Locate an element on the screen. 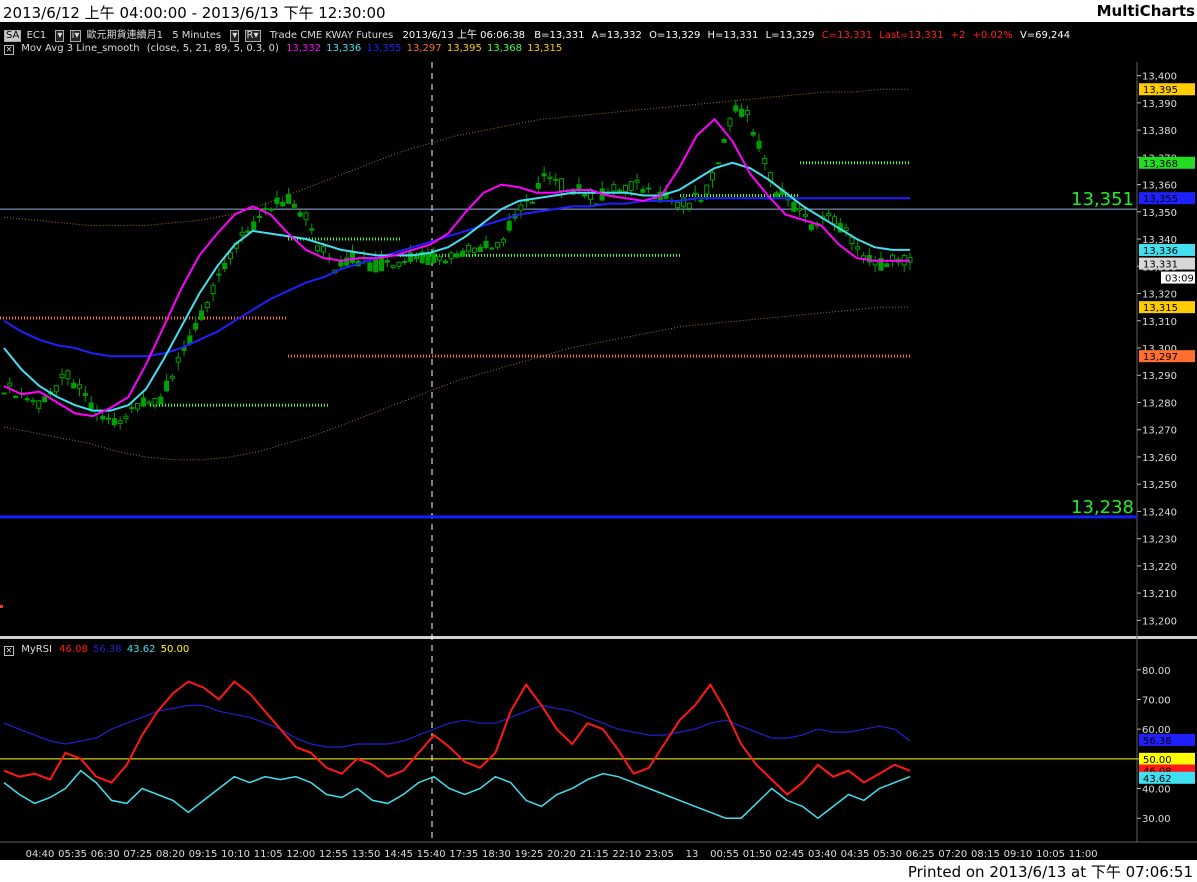 The width and height of the screenshot is (1197, 882). price-tick-label: 13,210 is located at coordinates (1159, 594).